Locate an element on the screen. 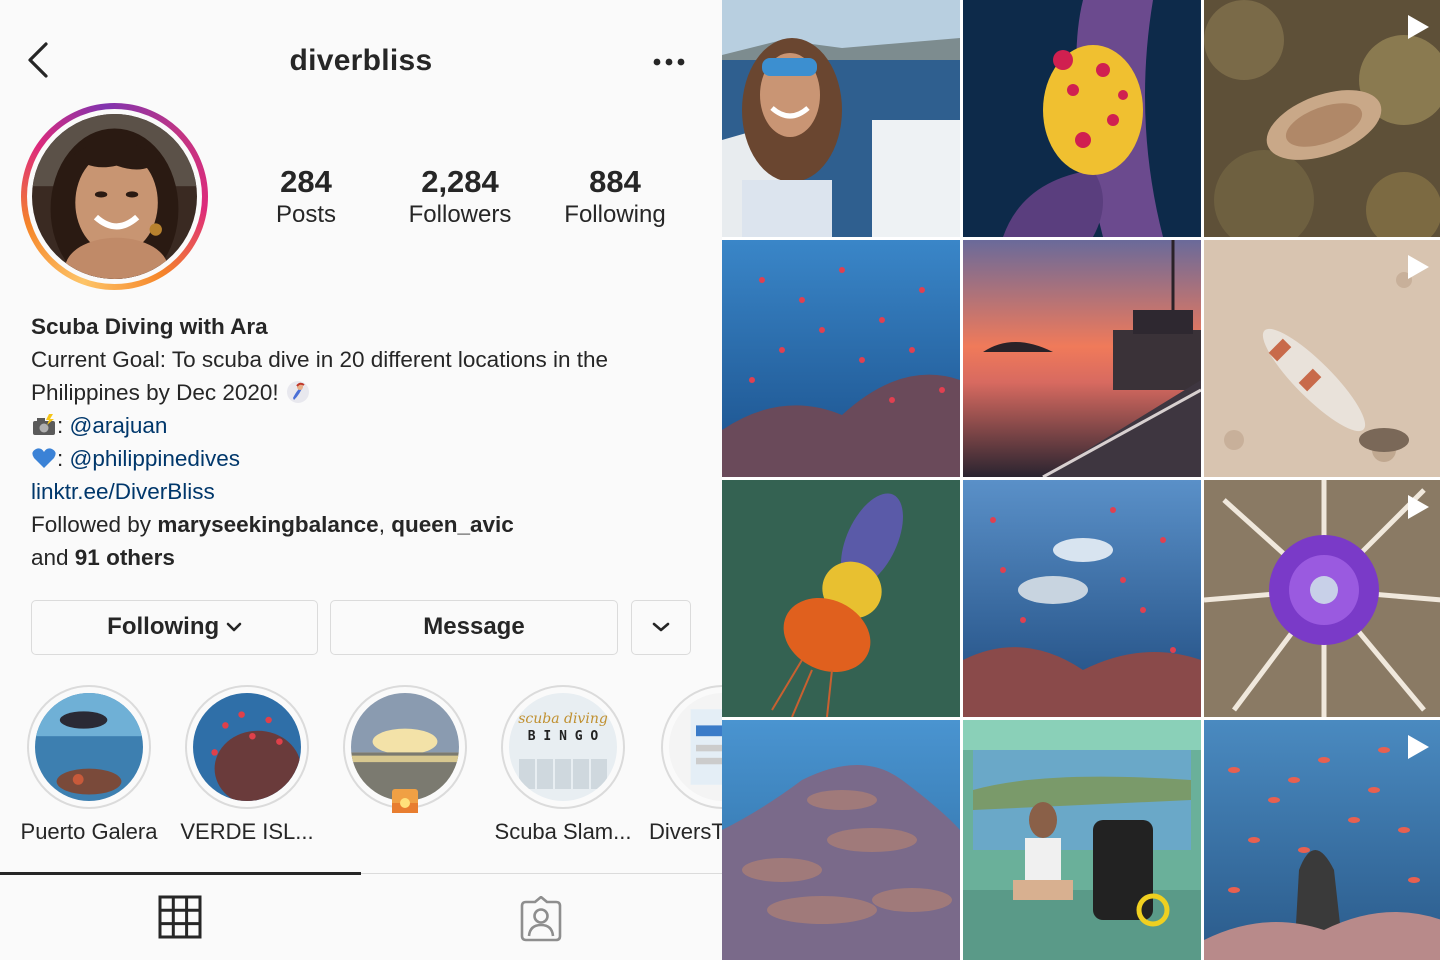 This screenshot has height=960, width=1440. highlight-item: DiversT is located at coordinates (681, 766).